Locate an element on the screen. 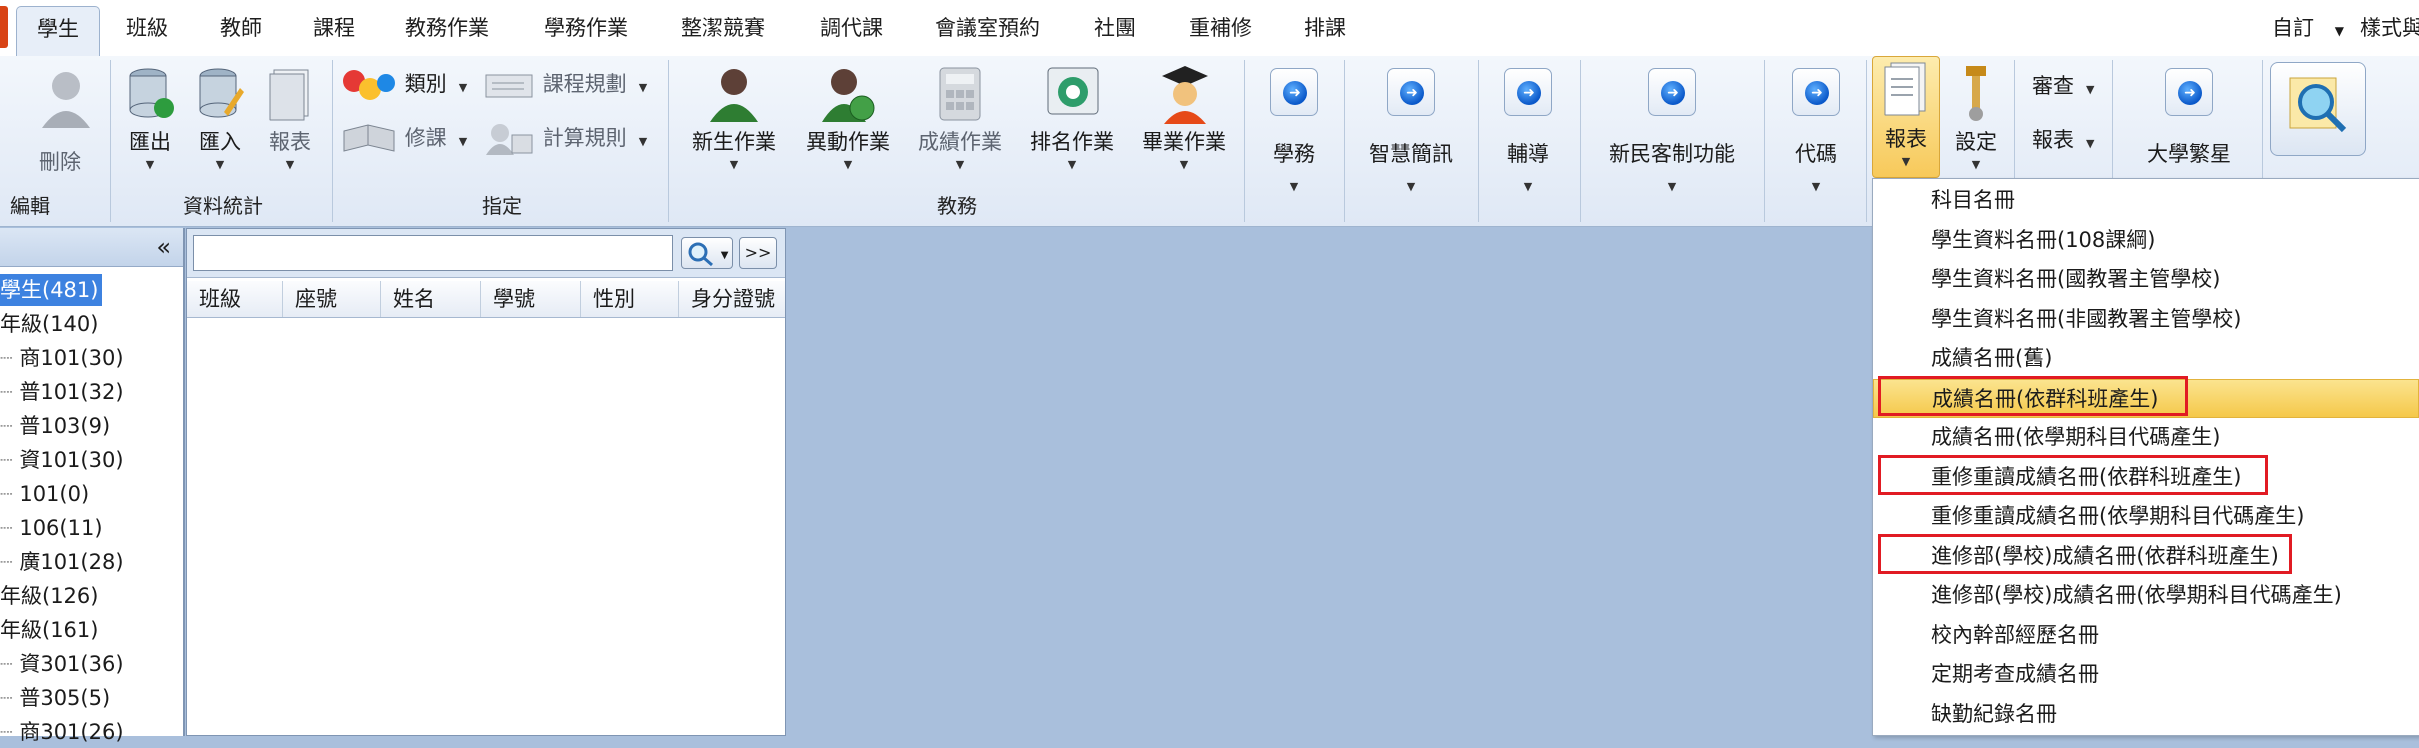 This screenshot has width=2419, height=748. tree-item: ┈ 普101(32) is located at coordinates (62, 392).